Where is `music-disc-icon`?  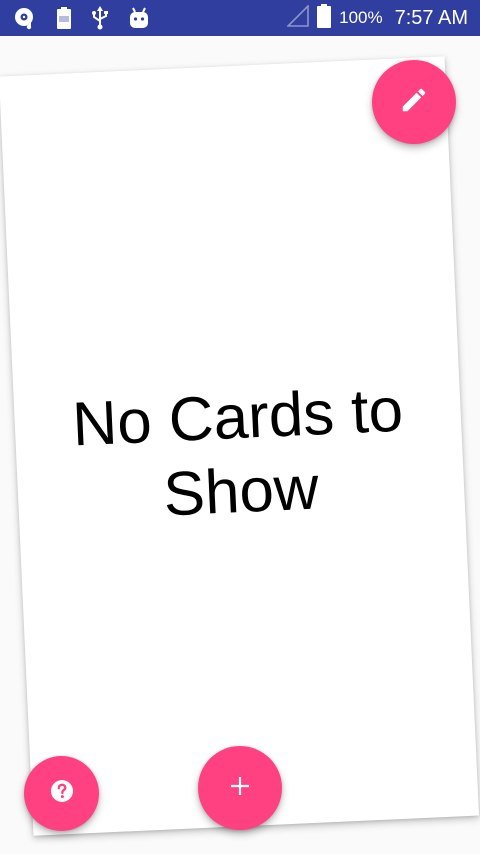
music-disc-icon is located at coordinates (26, 18).